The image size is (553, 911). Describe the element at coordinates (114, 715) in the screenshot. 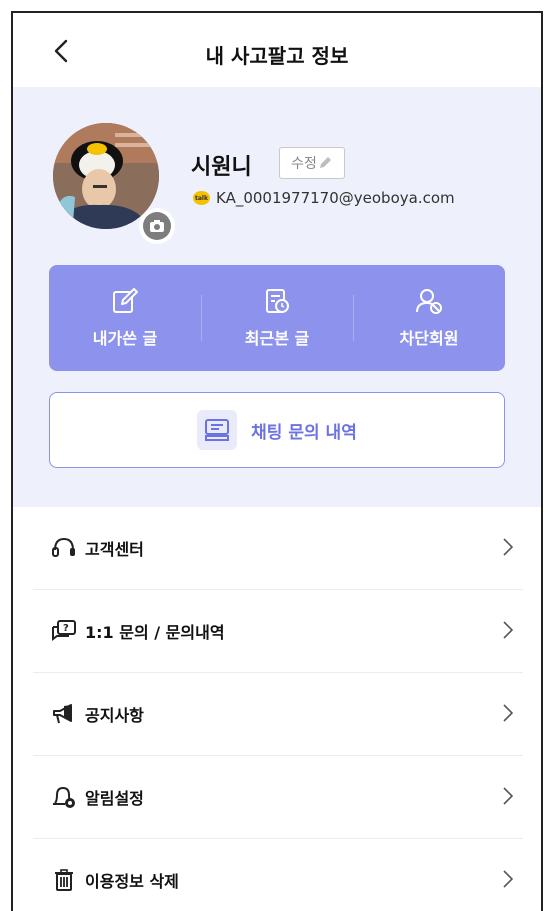

I see `menu-item-label: 공지사항` at that location.